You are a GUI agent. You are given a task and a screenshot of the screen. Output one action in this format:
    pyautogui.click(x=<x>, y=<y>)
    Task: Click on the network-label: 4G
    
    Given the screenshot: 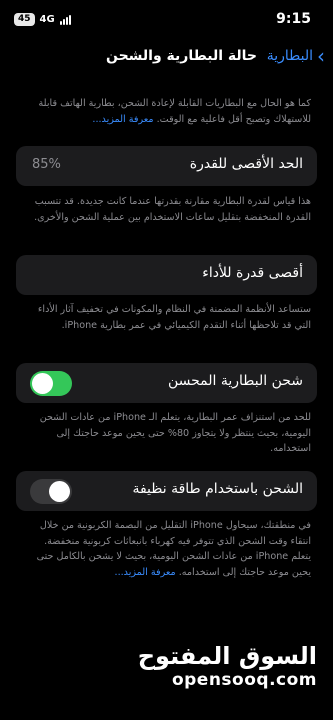 What is the action you would take?
    pyautogui.click(x=47, y=19)
    